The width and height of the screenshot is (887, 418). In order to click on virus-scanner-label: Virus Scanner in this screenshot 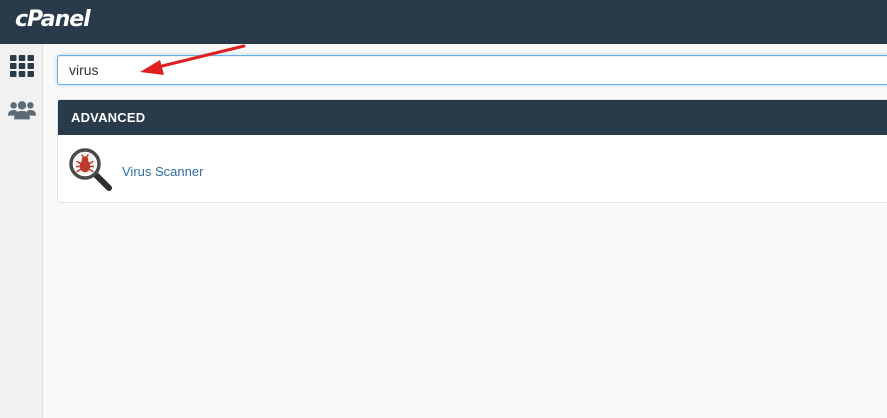, I will do `click(163, 171)`.